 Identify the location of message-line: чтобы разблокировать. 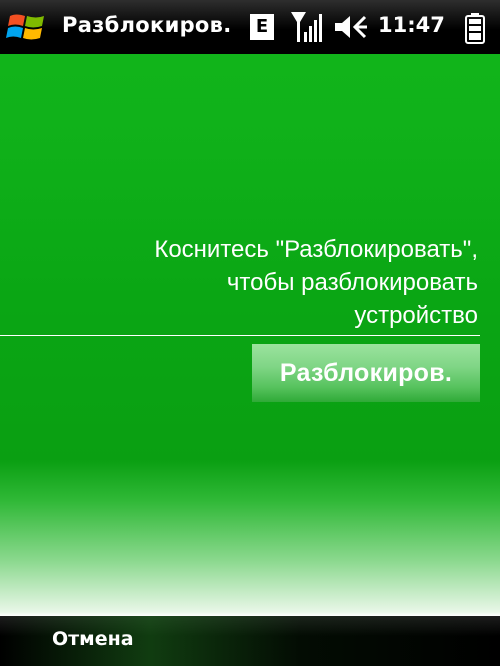
(352, 282).